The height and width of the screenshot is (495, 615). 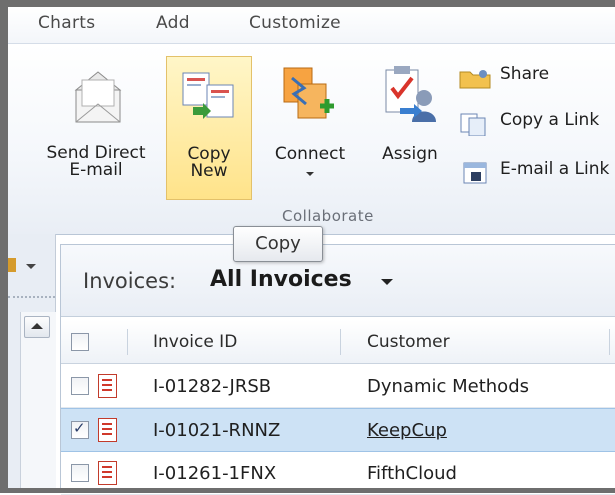 I want to click on collaborate-group-label: Collaborate, so click(x=328, y=216).